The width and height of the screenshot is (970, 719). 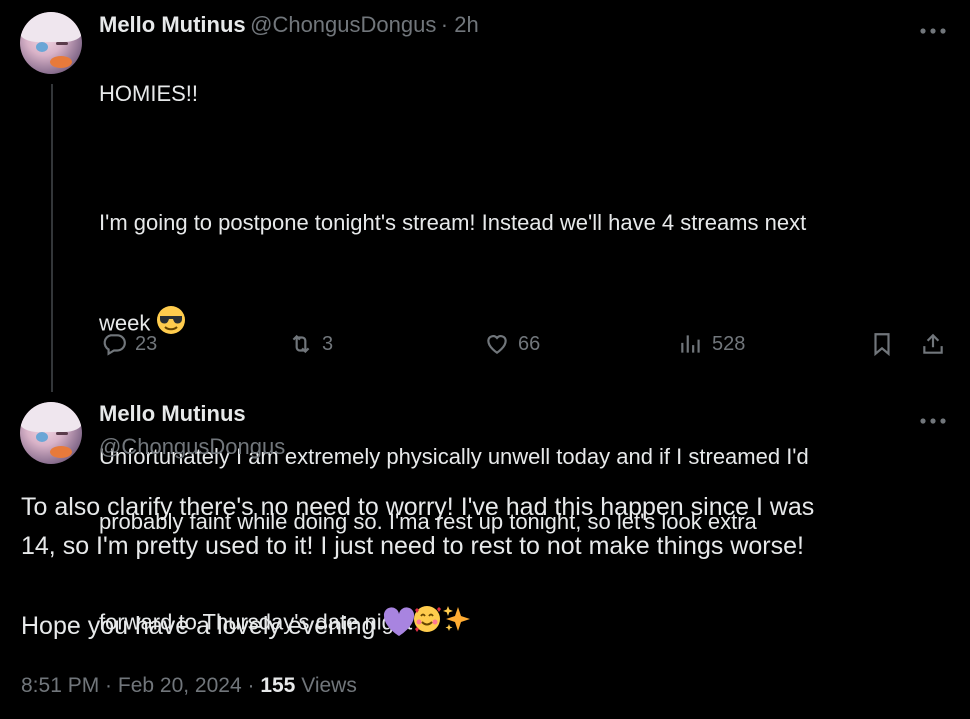 What do you see at coordinates (137, 685) in the screenshot?
I see `tweet-timestamp: 8:51 PM · Feb 20, 2024 ·` at bounding box center [137, 685].